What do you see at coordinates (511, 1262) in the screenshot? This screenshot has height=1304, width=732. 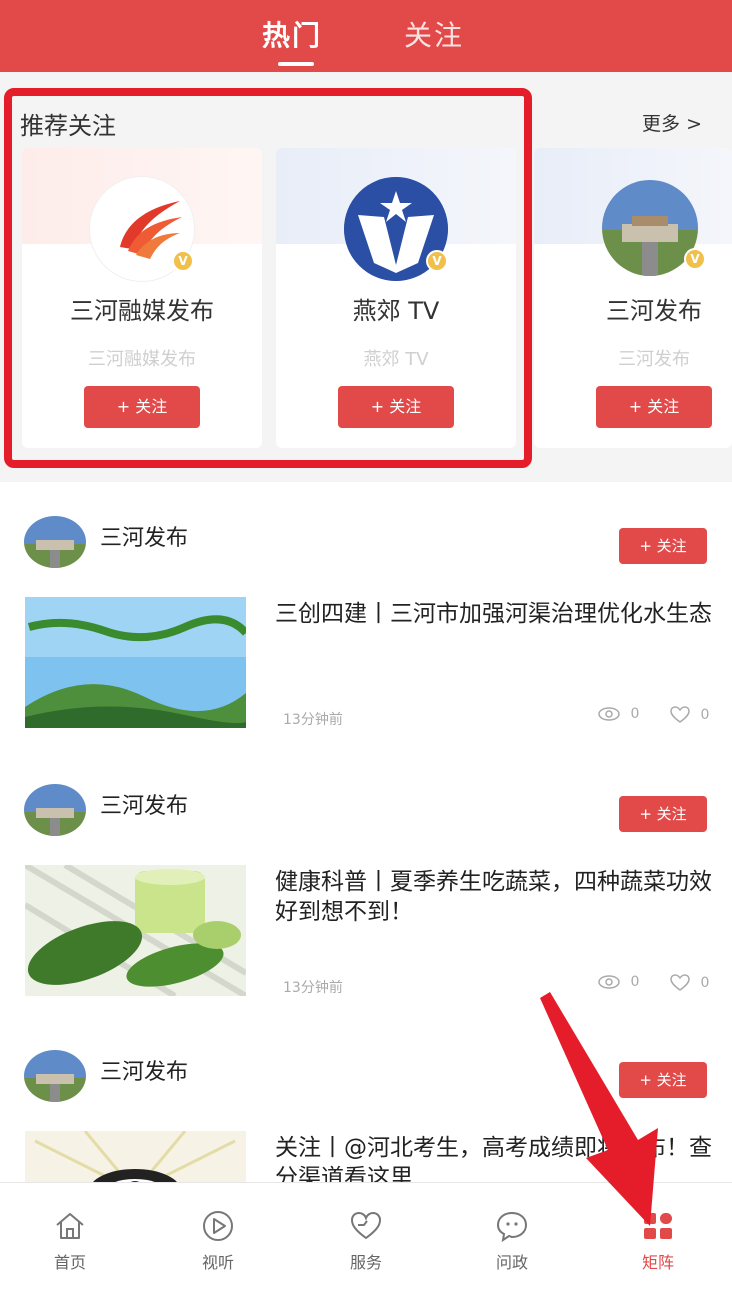 I see `nav-label: 问政` at bounding box center [511, 1262].